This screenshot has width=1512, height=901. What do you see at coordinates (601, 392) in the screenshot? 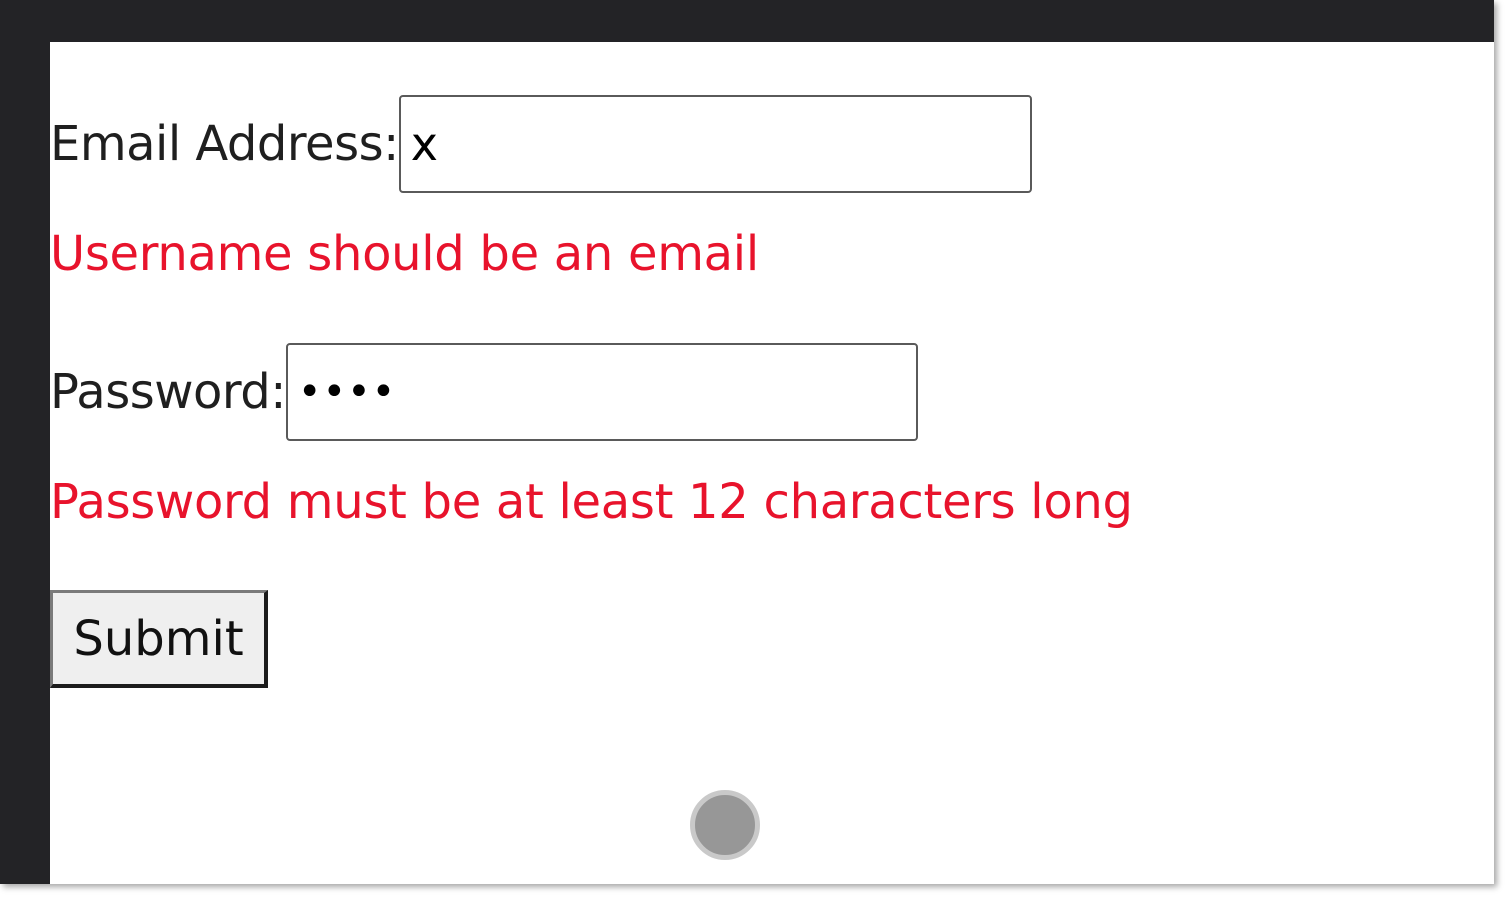
I see `password-input: ••••` at bounding box center [601, 392].